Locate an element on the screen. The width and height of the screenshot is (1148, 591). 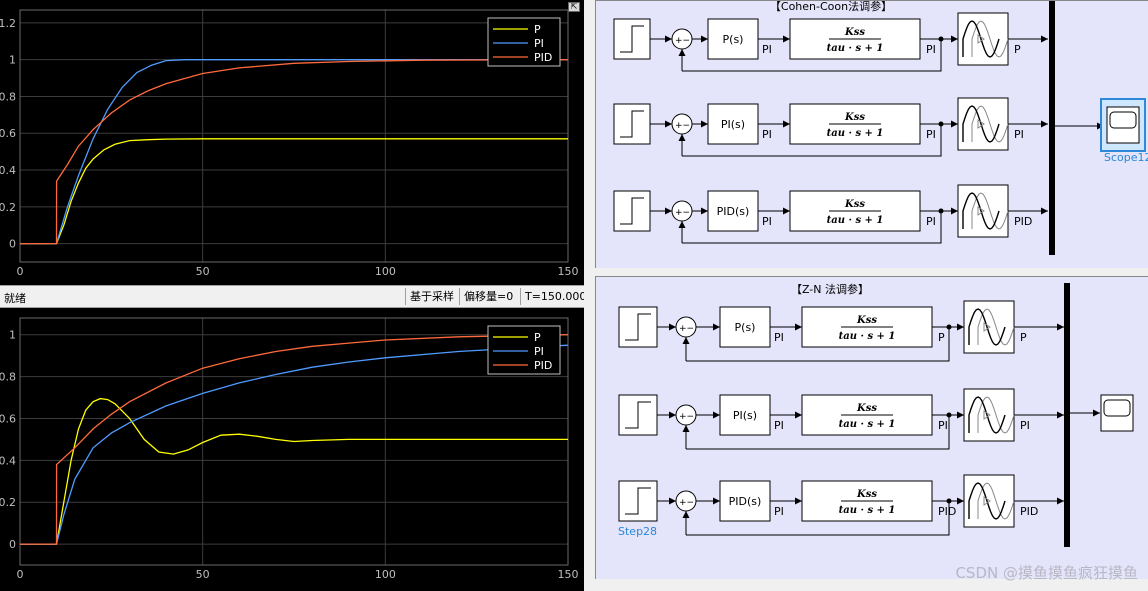
controller-block: PI(s) is located at coordinates (745, 415).